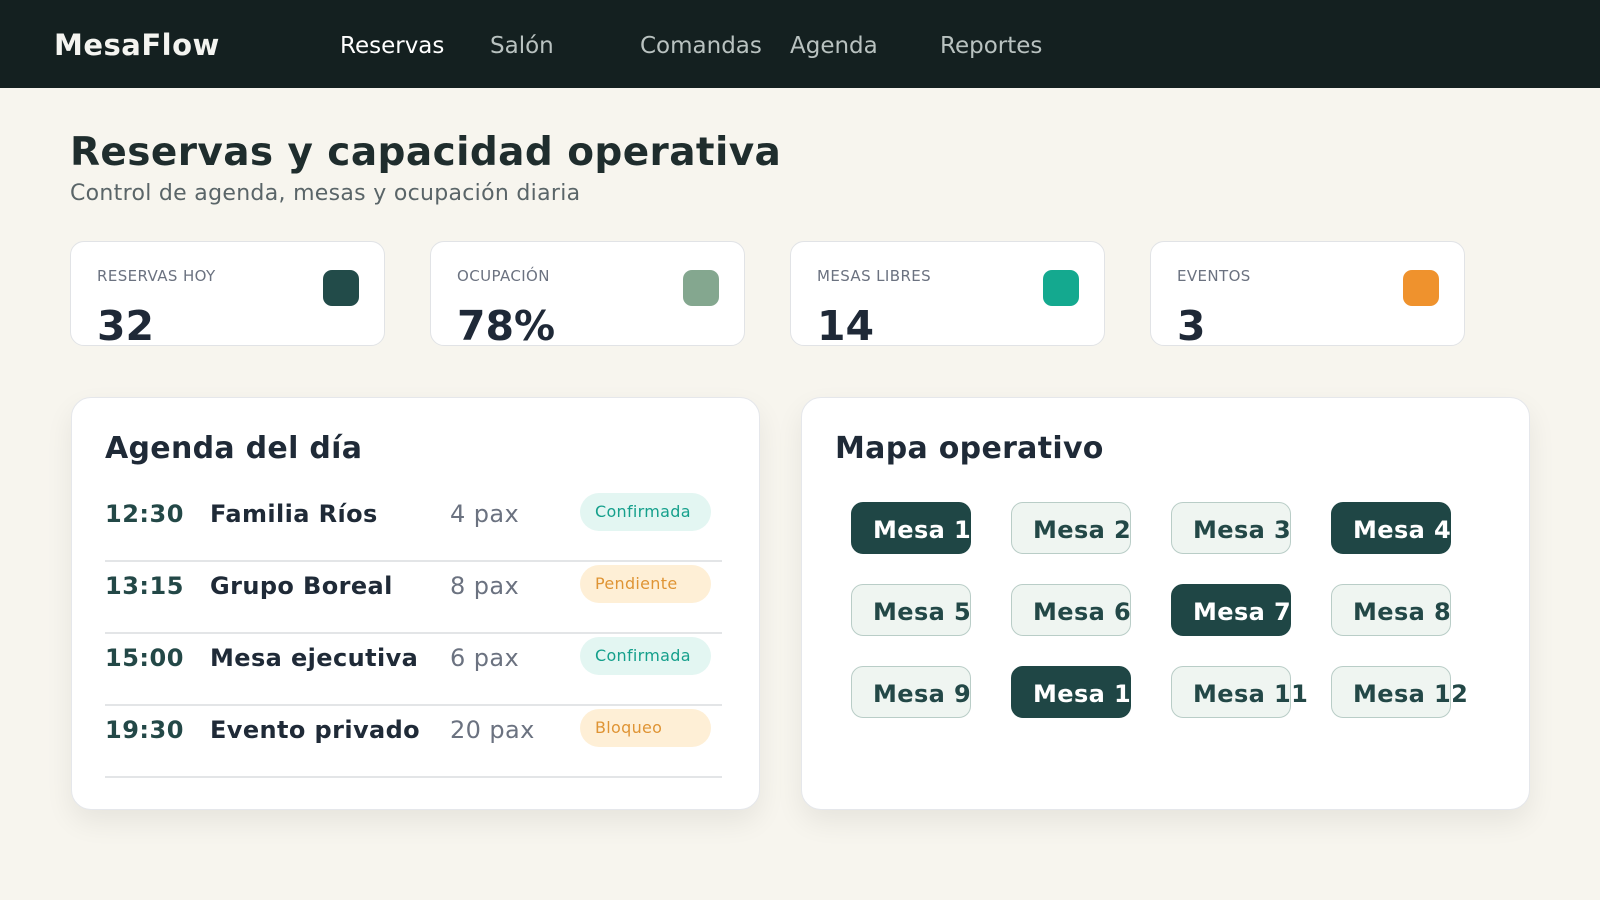 The image size is (1600, 900). I want to click on agenda-guest-name: Mesa ejecutiva, so click(314, 658).